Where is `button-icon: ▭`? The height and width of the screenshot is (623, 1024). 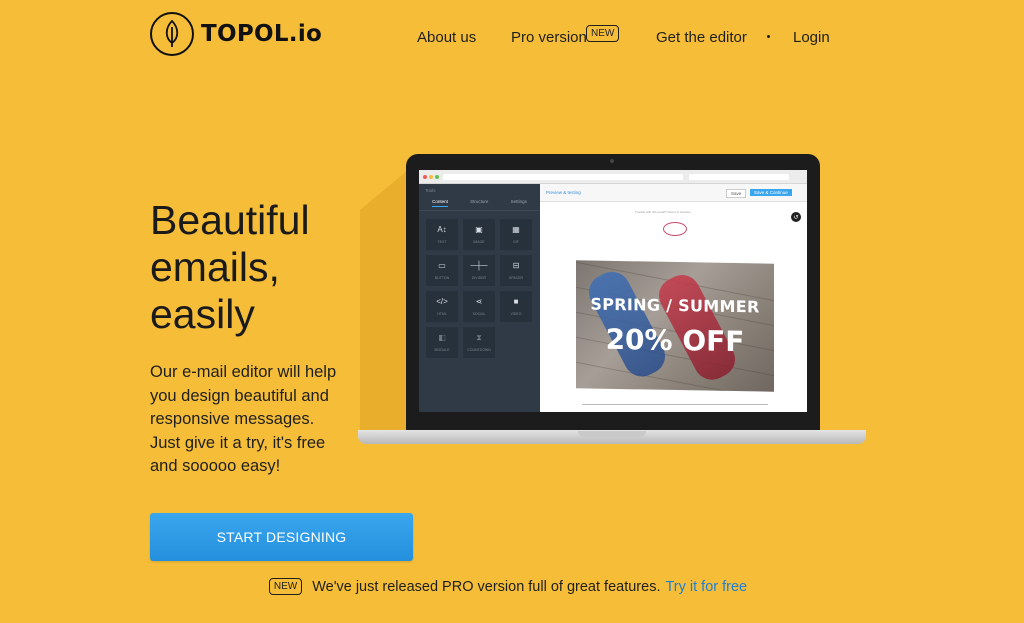 button-icon: ▭ is located at coordinates (442, 265).